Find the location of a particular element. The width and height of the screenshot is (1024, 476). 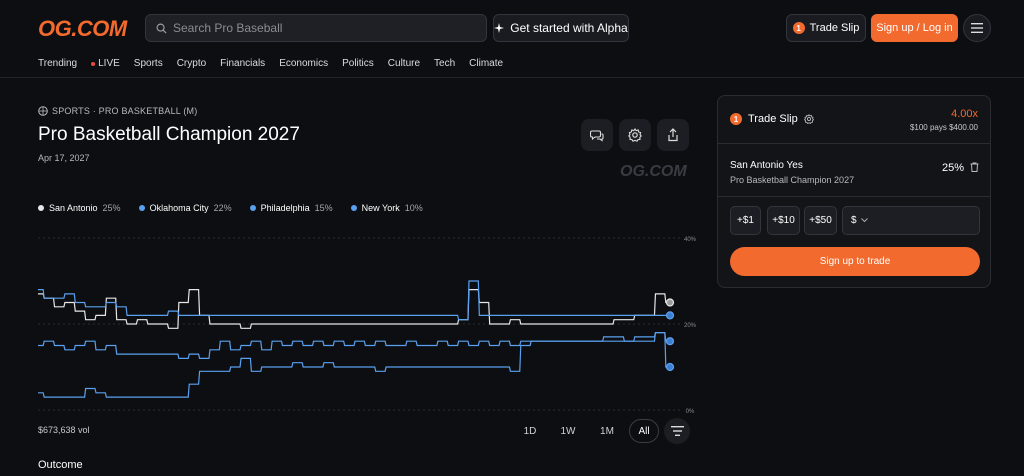

nav-item-sports: Sports is located at coordinates (148, 63).